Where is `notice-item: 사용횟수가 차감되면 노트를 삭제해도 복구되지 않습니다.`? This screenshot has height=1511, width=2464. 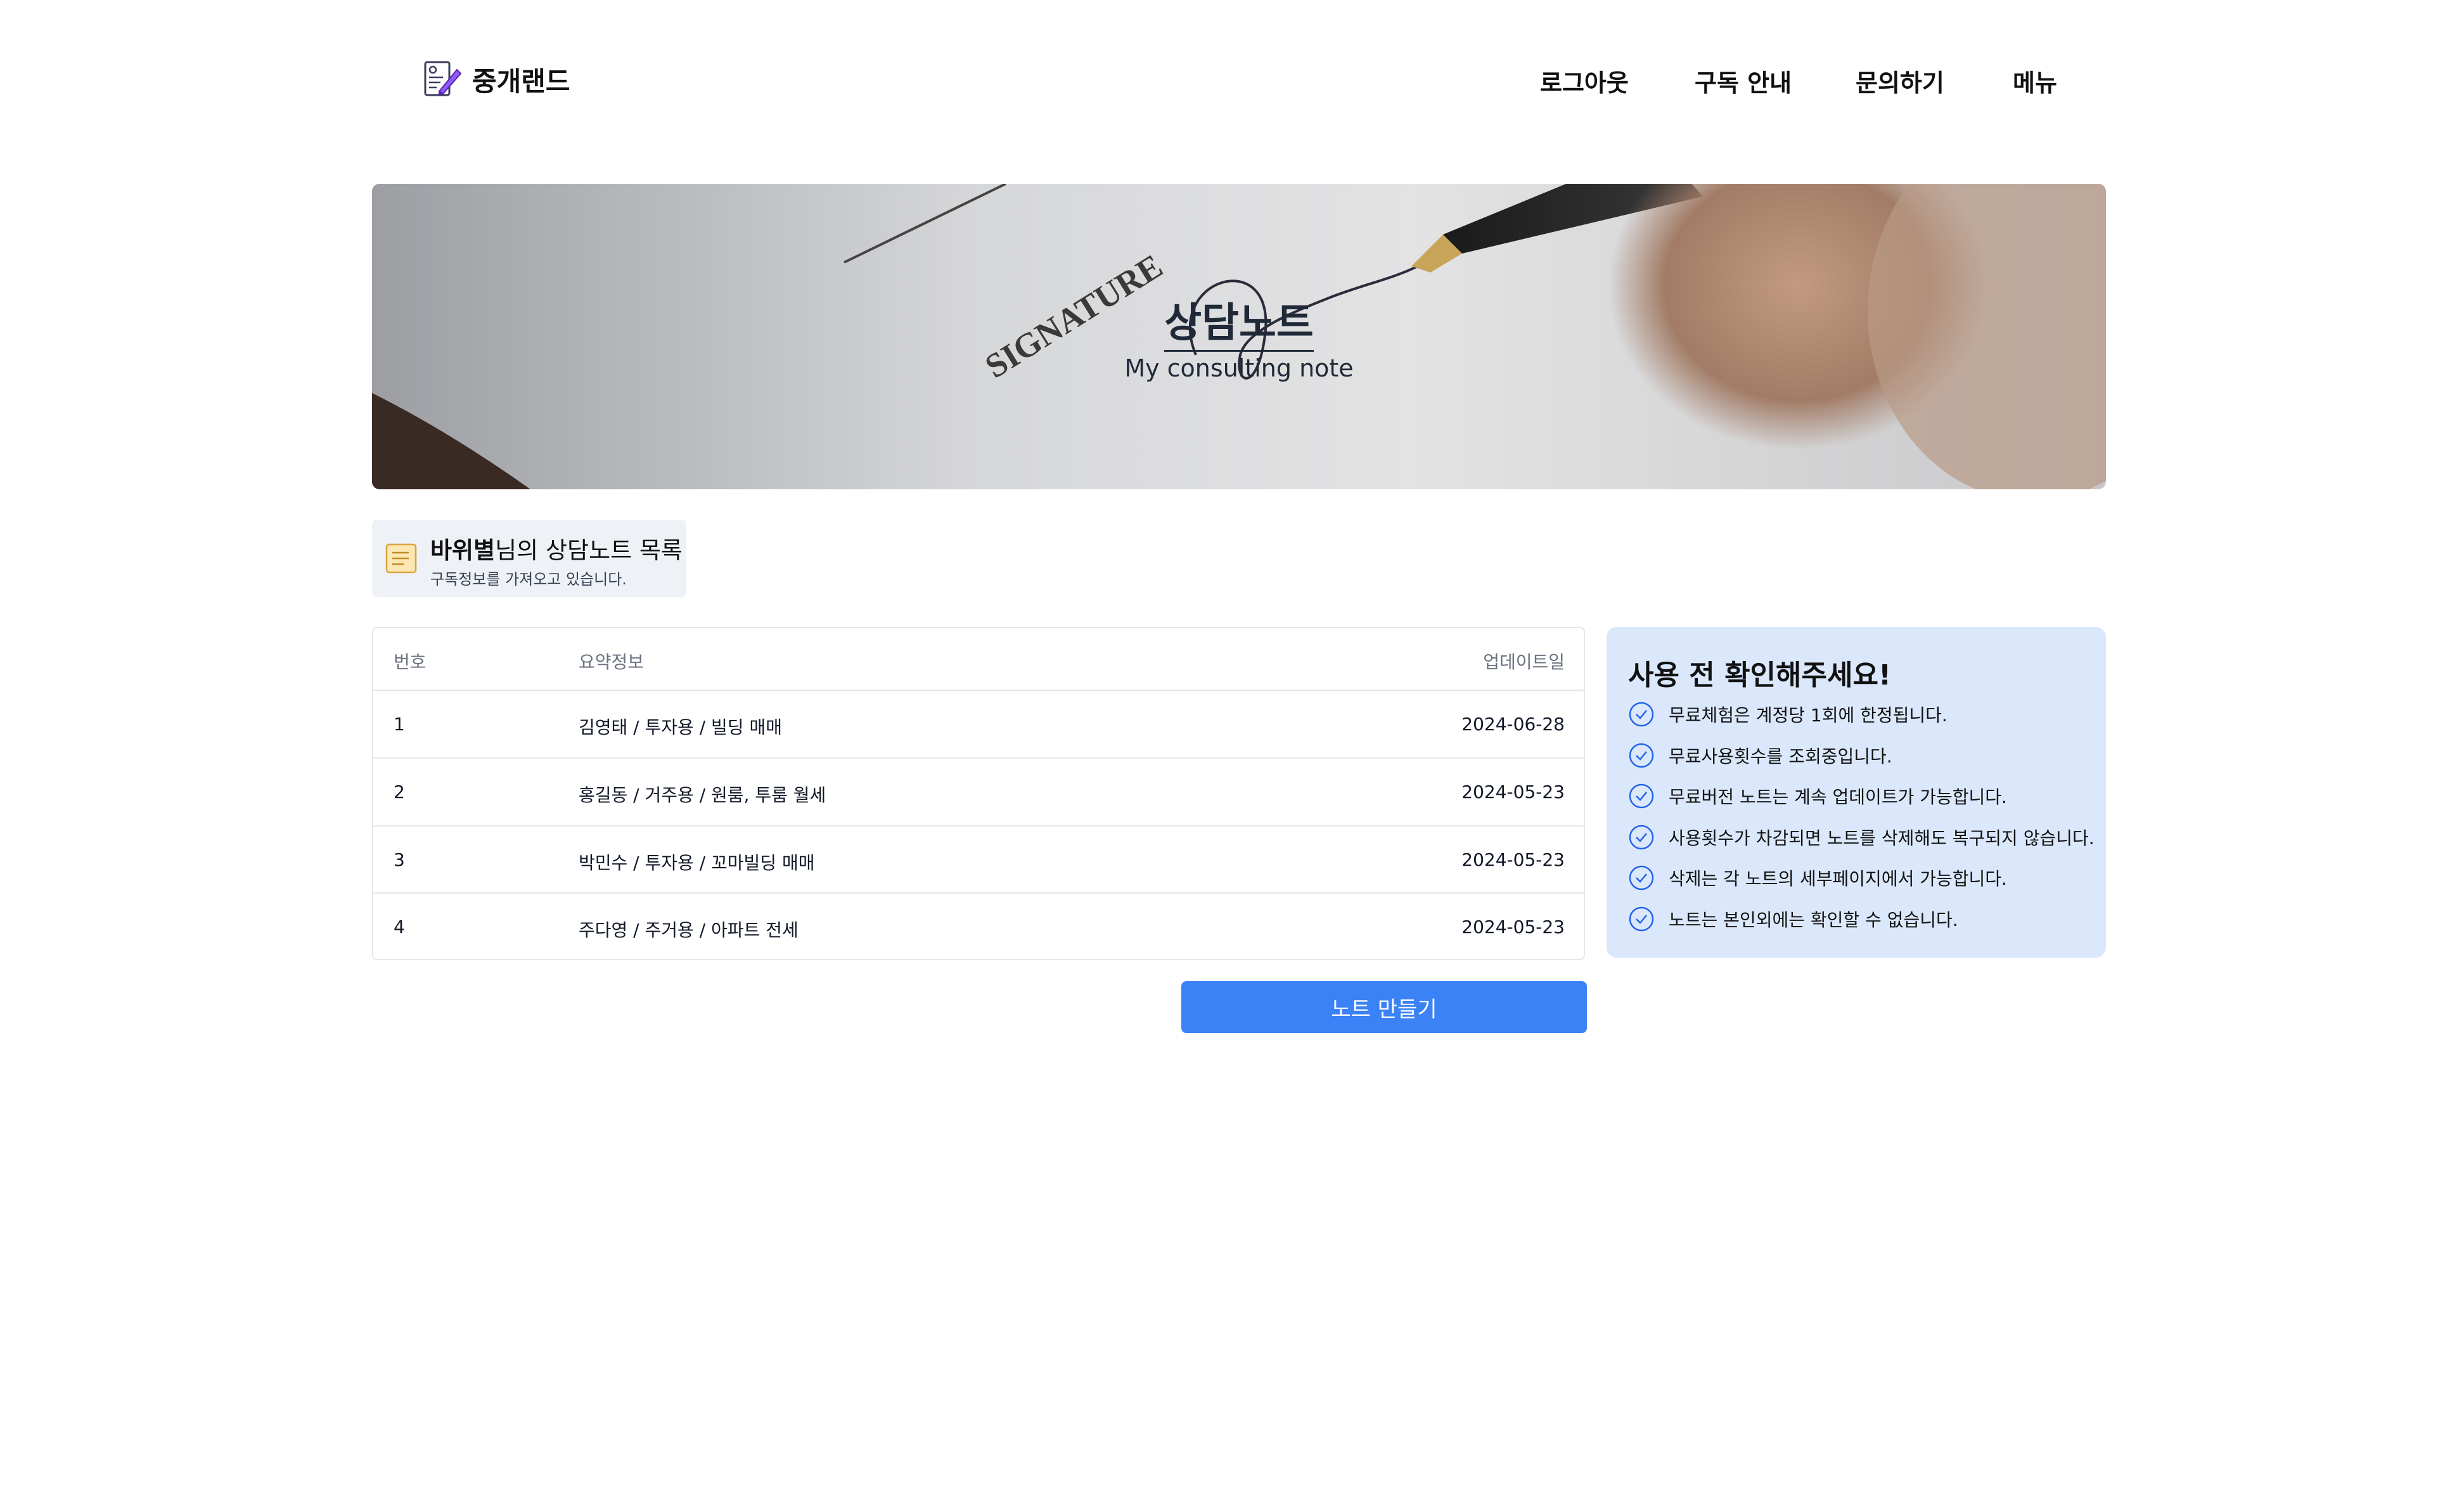 notice-item: 사용횟수가 차감되면 노트를 삭제해도 복구되지 않습니다. is located at coordinates (1861, 837).